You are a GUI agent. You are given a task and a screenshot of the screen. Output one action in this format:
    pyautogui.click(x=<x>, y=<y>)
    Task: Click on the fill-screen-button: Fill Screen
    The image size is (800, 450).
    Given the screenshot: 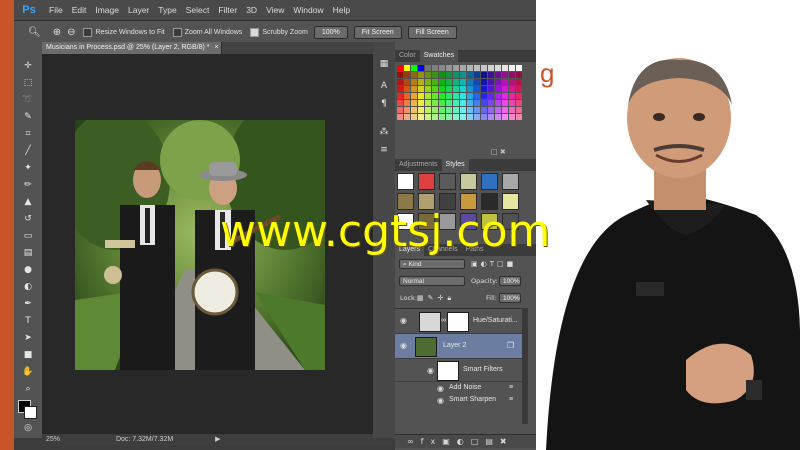 What is the action you would take?
    pyautogui.click(x=432, y=32)
    